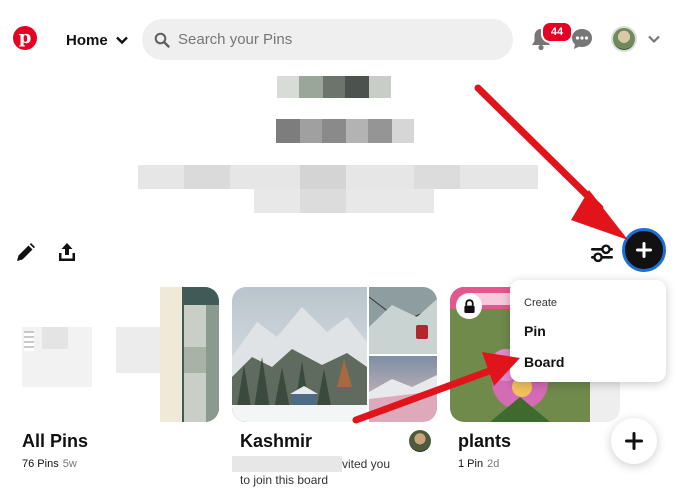 This screenshot has height=488, width=677. Describe the element at coordinates (121, 40) in the screenshot. I see `chevron-down-icon` at that location.